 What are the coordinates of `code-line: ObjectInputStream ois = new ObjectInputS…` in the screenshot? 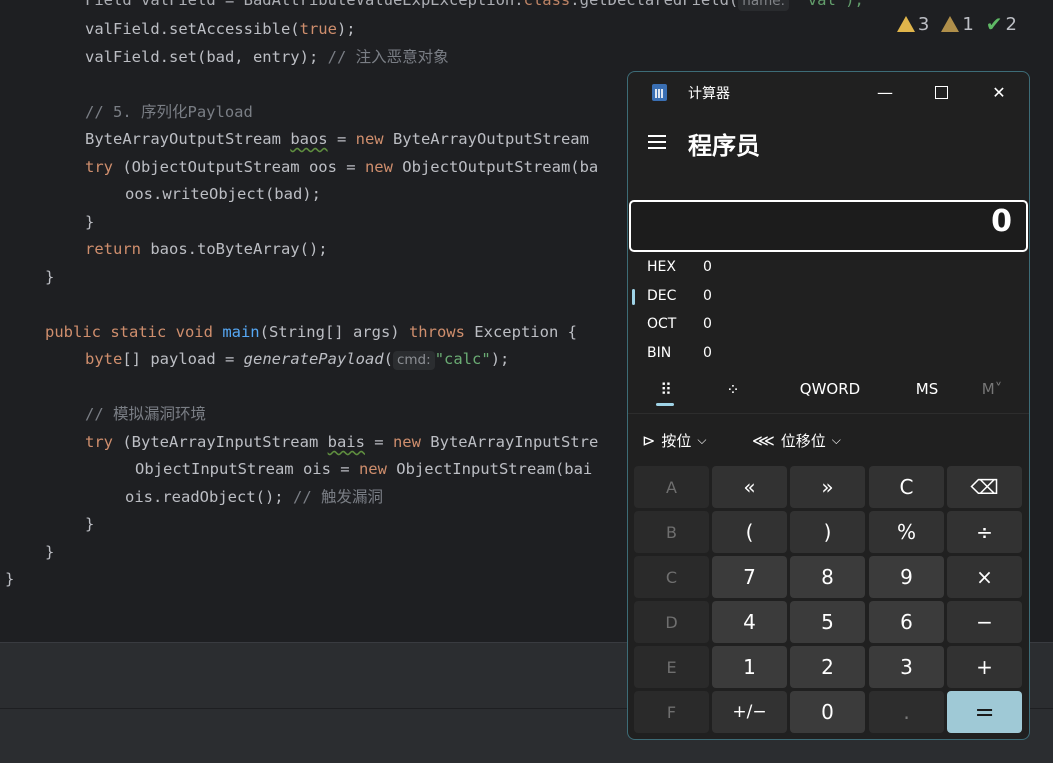 It's located at (364, 469).